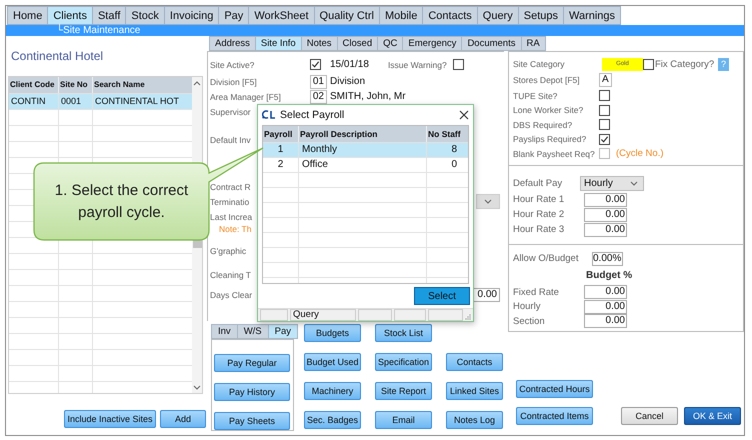 Image resolution: width=752 pixels, height=440 pixels. What do you see at coordinates (593, 15) in the screenshot?
I see `menu-tab: Warnings` at bounding box center [593, 15].